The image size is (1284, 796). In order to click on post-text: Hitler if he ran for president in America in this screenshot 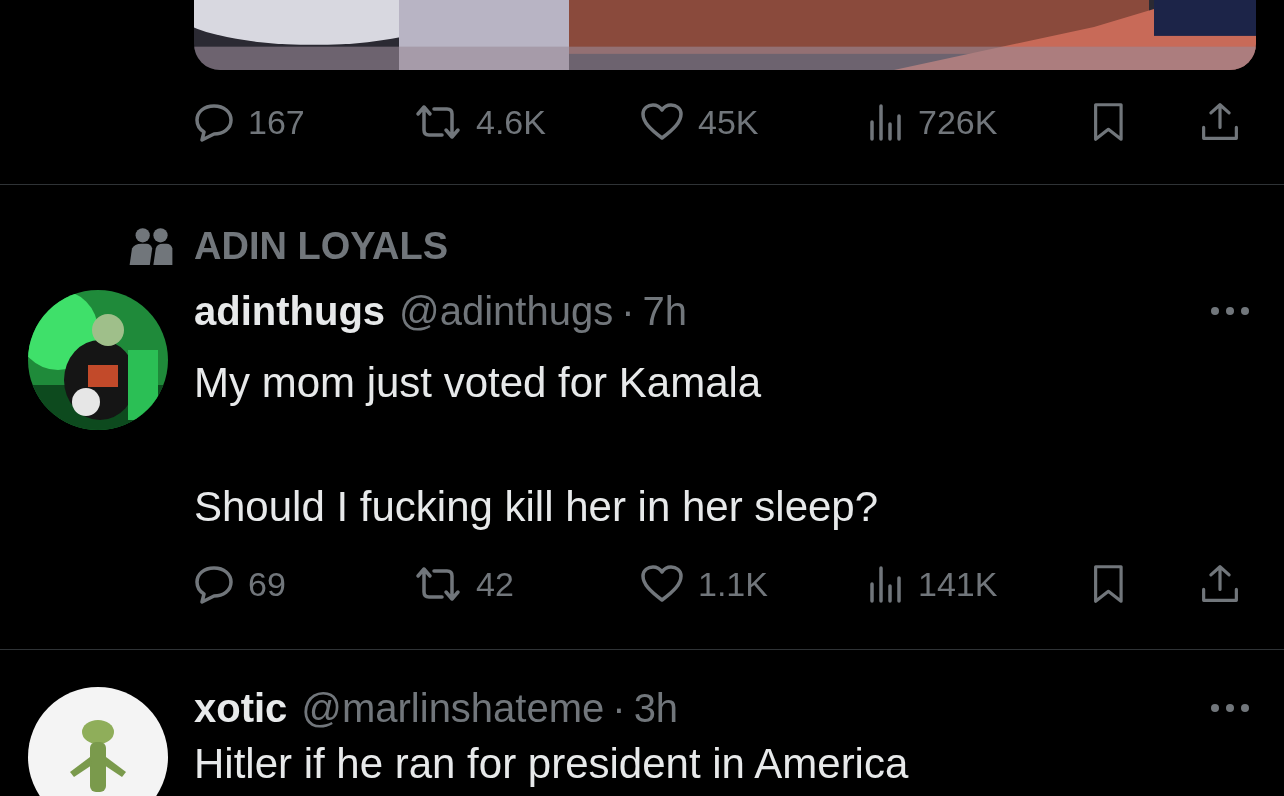, I will do `click(552, 764)`.